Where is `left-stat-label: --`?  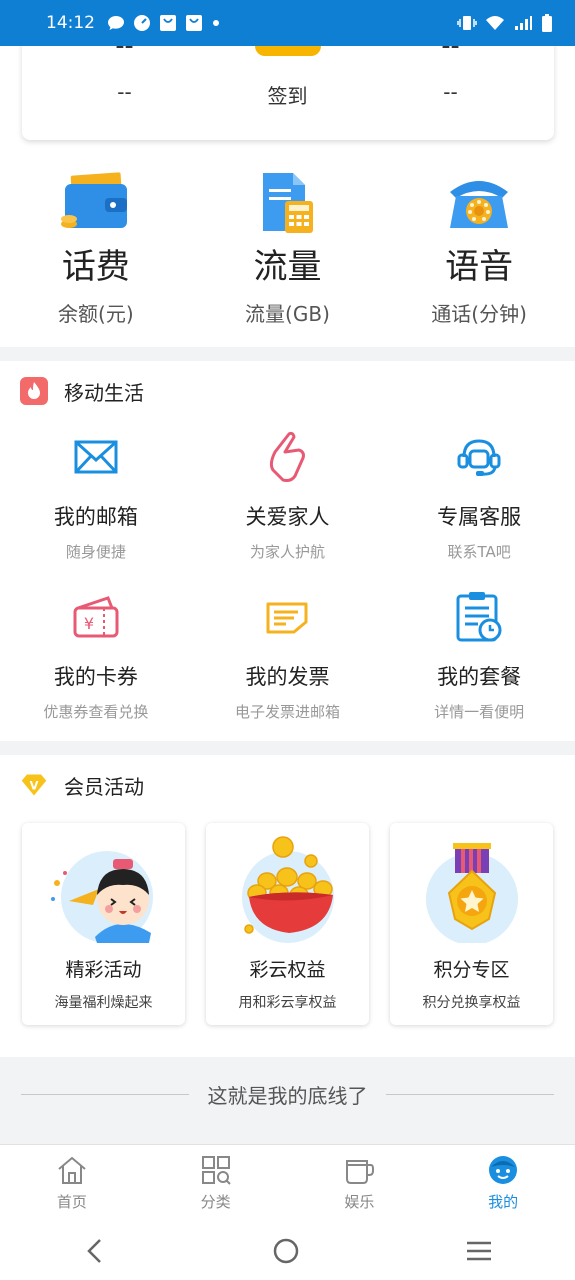 left-stat-label: -- is located at coordinates (124, 92).